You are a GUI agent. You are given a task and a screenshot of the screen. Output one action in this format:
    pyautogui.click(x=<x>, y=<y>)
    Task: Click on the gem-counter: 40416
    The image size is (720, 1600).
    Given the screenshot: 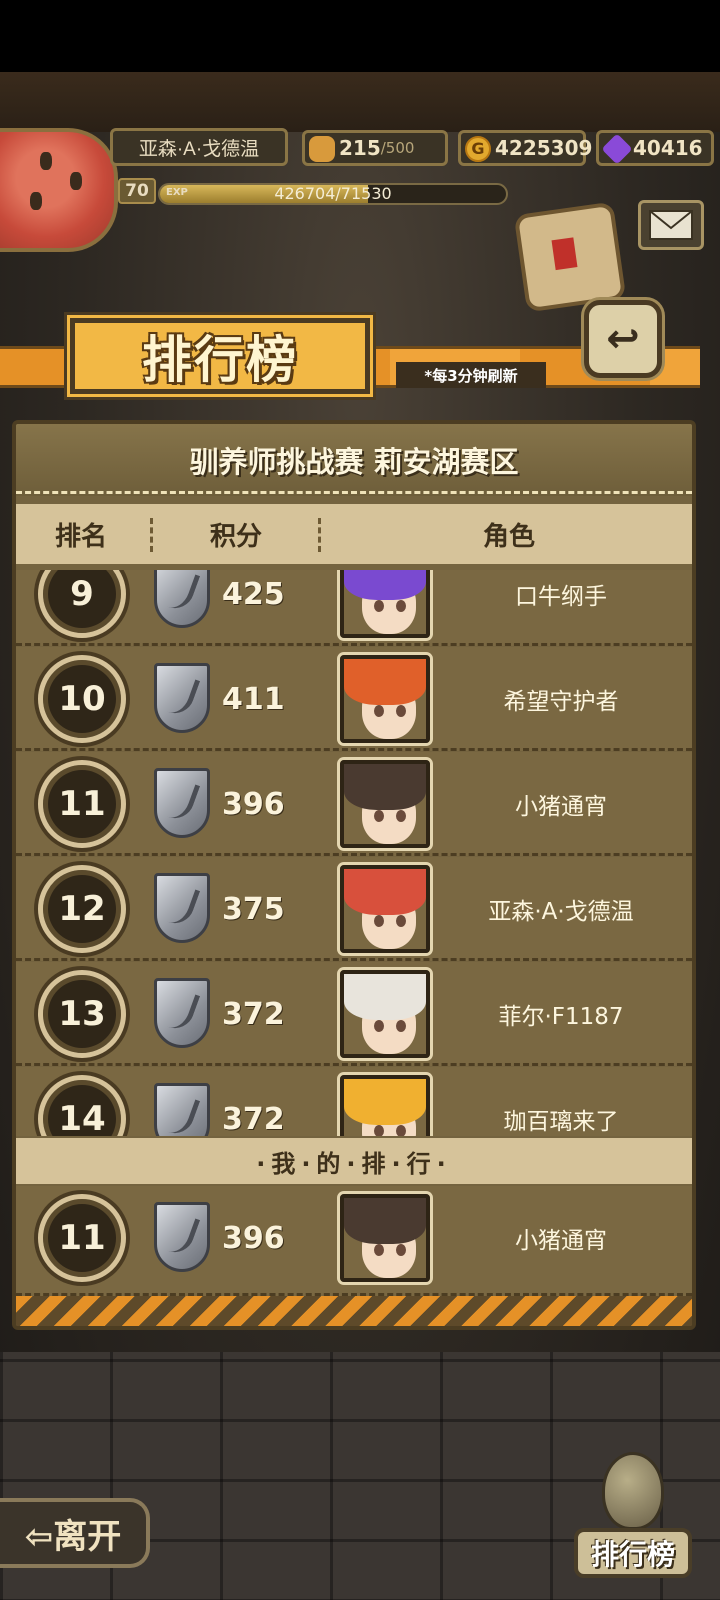 What is the action you would take?
    pyautogui.click(x=655, y=148)
    